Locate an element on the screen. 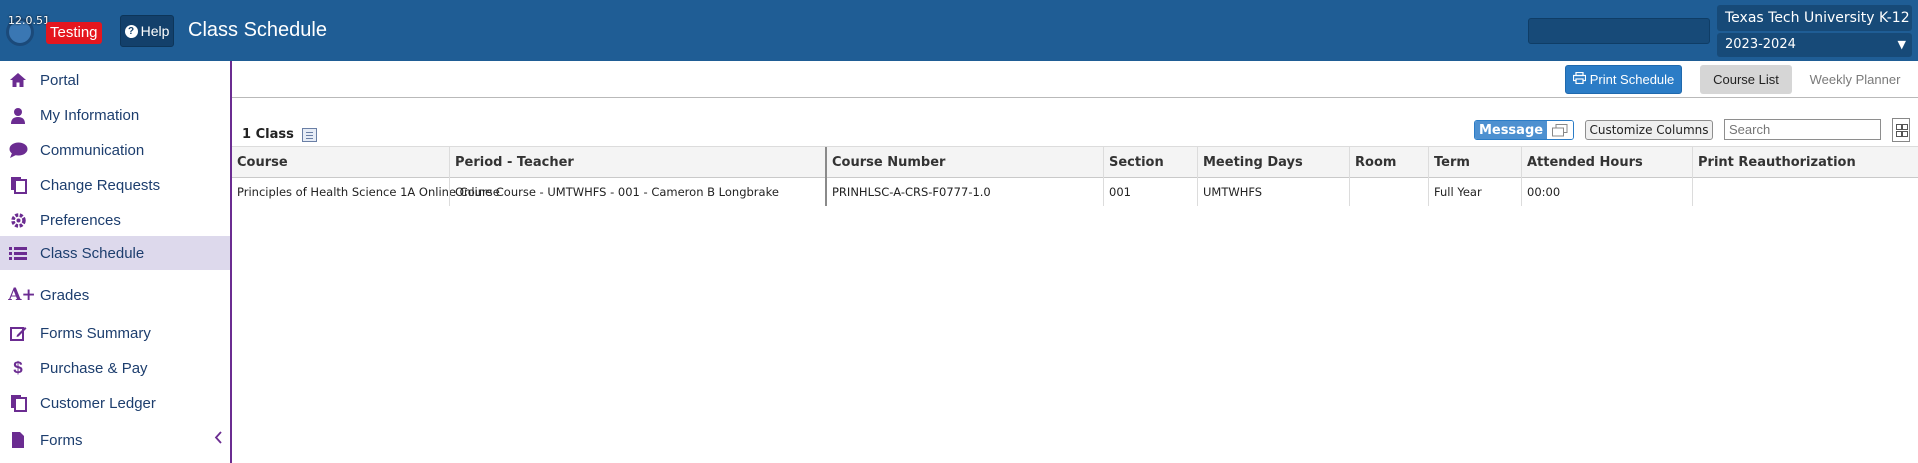 The width and height of the screenshot is (1918, 463). sidebar-item-label: Grades is located at coordinates (65, 295).